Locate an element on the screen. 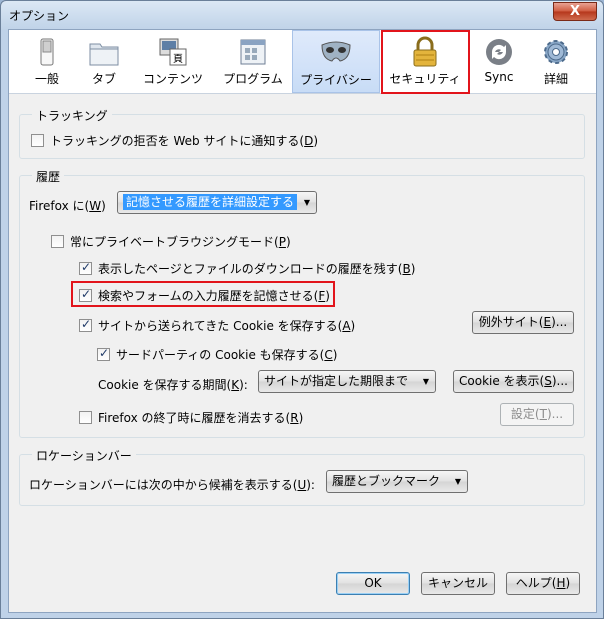  third-party-checkbox is located at coordinates (103, 353).